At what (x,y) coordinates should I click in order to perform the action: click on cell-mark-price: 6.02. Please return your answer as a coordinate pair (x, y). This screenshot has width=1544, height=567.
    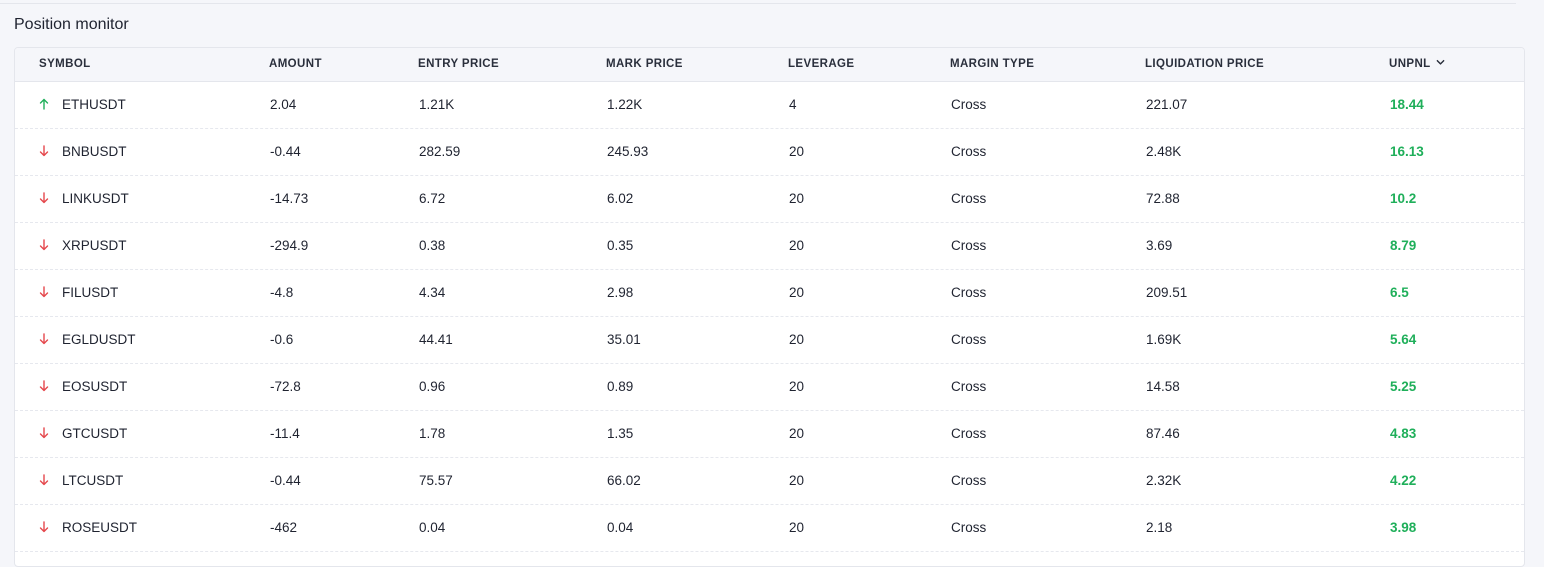
    Looking at the image, I should click on (620, 198).